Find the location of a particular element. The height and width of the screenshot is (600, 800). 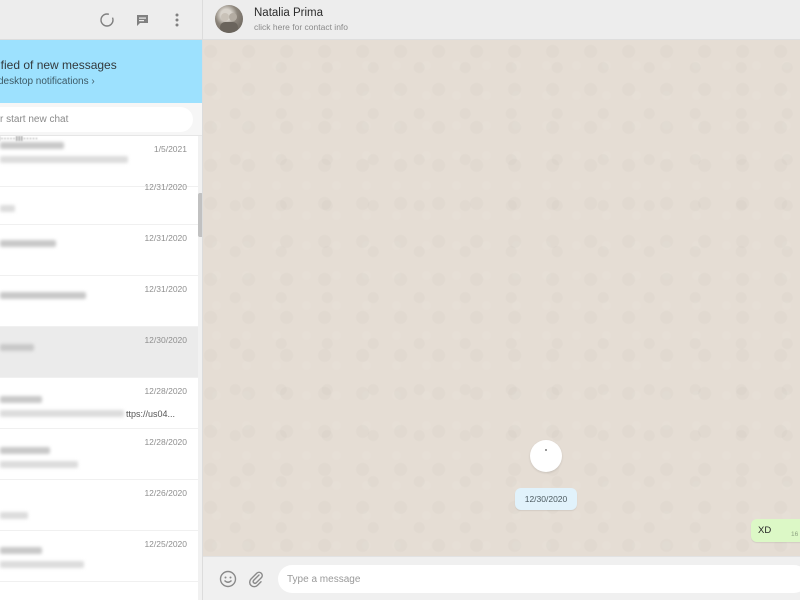

sidebar-header is located at coordinates (101, 20).